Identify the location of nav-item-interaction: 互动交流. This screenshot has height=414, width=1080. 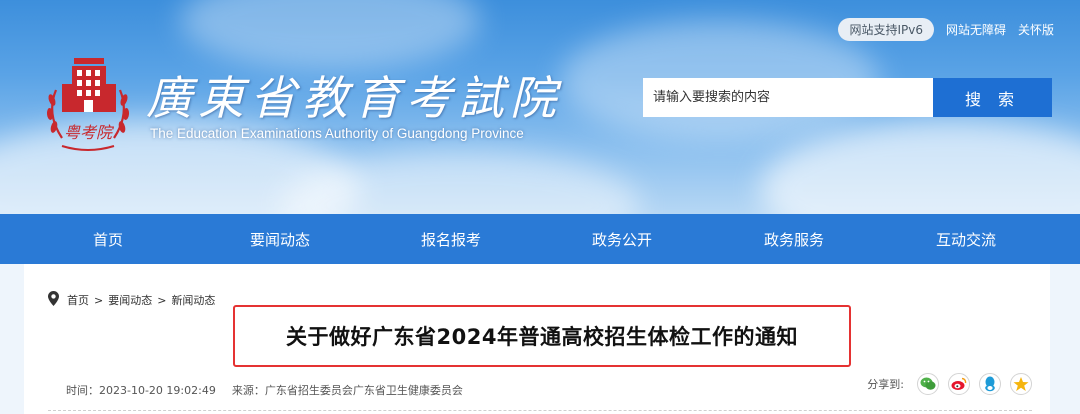
(966, 239).